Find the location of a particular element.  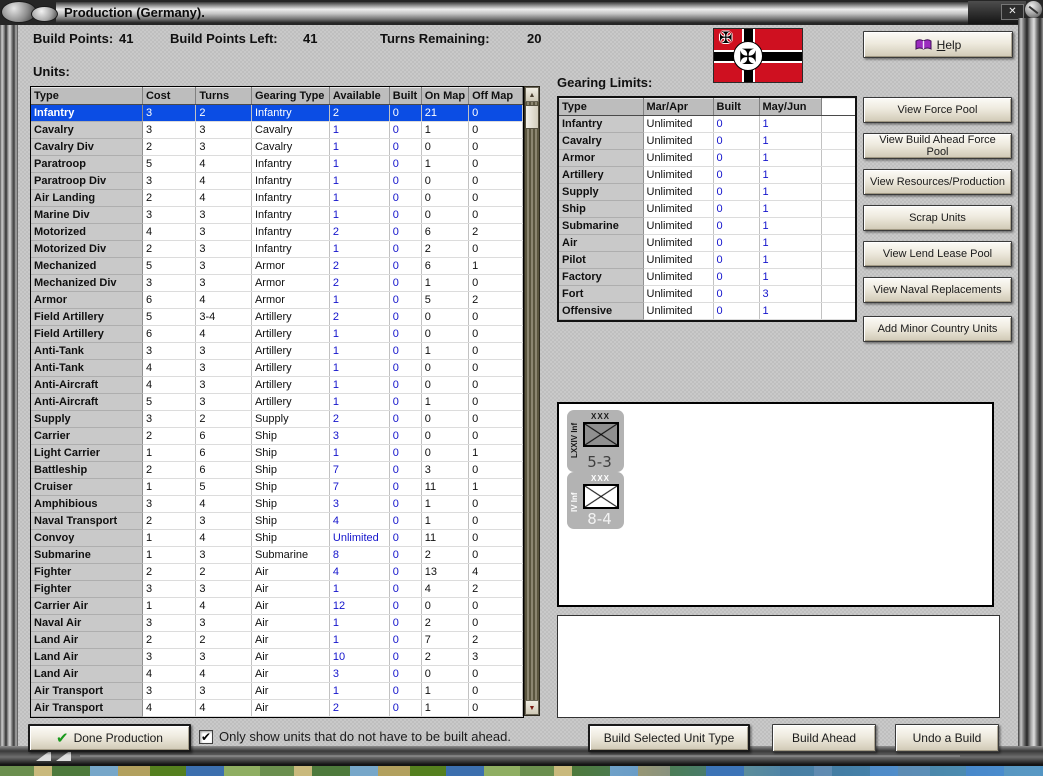

unit-row: Marine Div 3 3 Infantry 1 0 0 0 is located at coordinates (277, 215).